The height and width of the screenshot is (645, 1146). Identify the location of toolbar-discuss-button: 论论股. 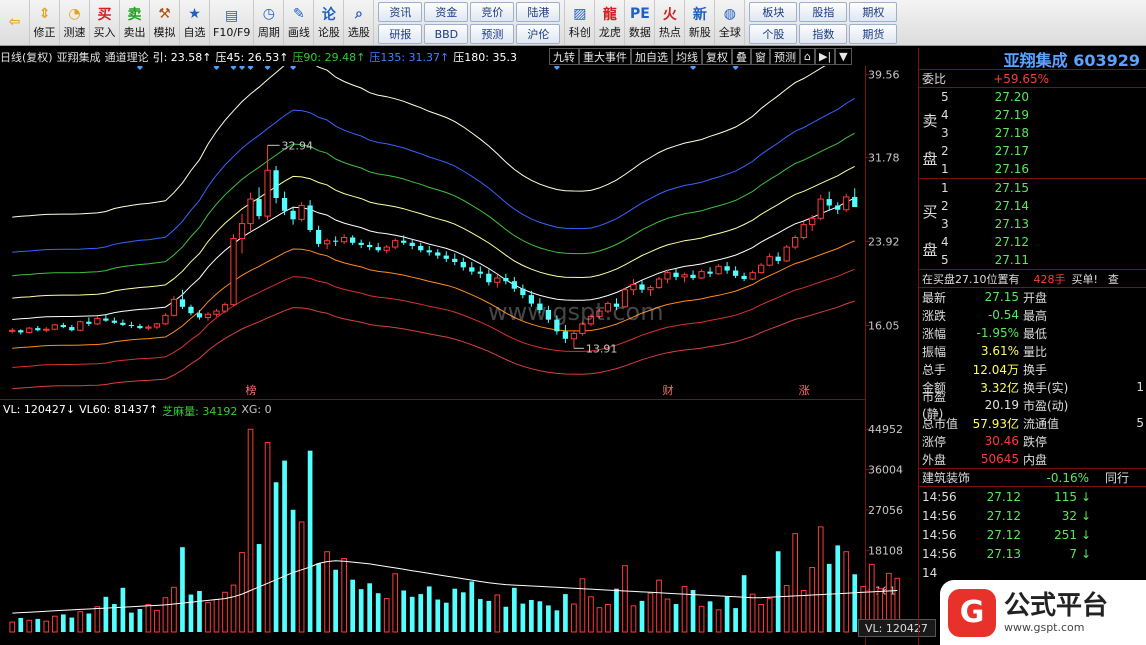
(329, 22).